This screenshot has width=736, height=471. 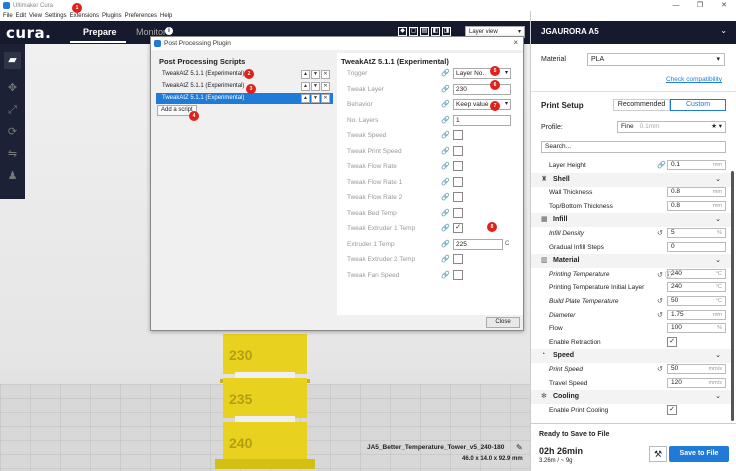 I want to click on script-name: TweakAtZ 5.1.1 (Experimental), so click(x=203, y=74).